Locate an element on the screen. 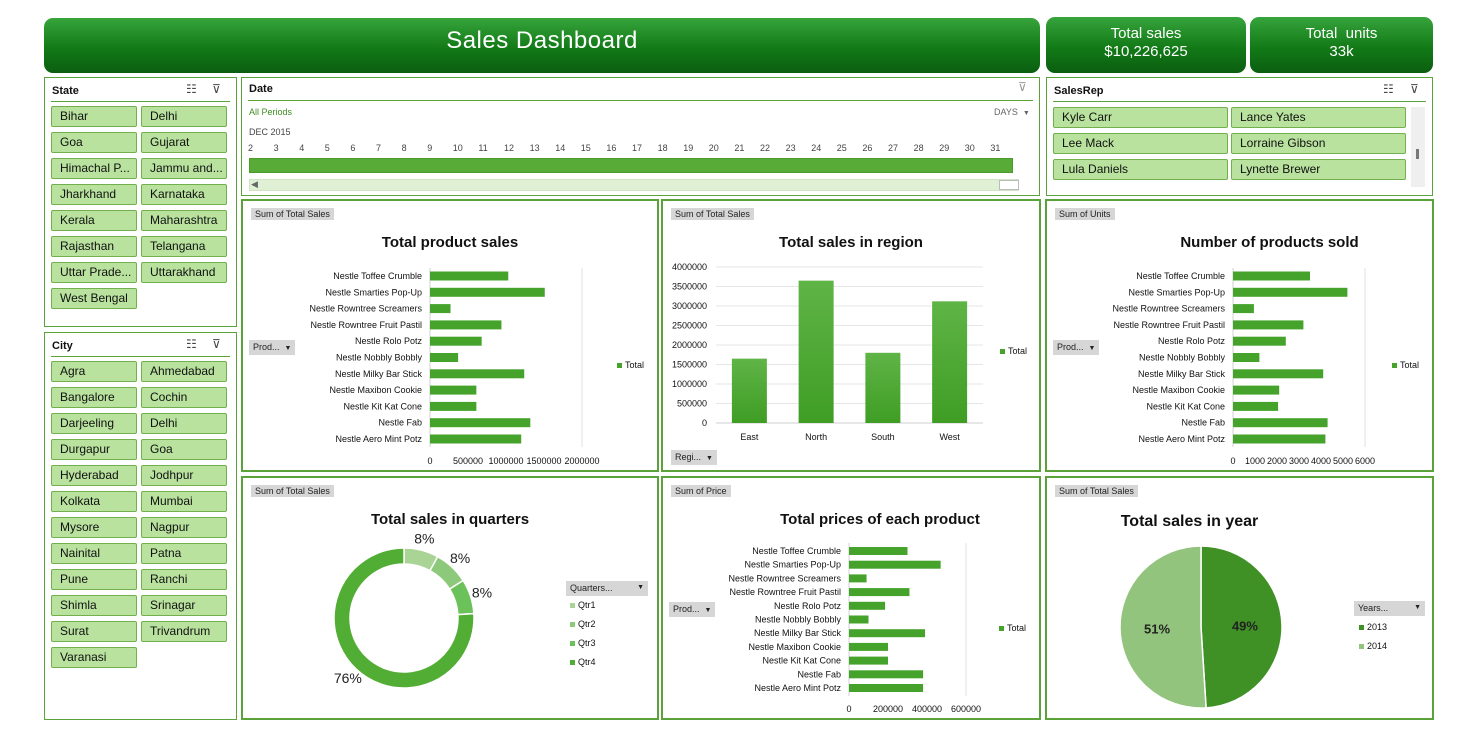 Image resolution: width=1479 pixels, height=744 pixels. tick-label: 1000000 is located at coordinates (689, 384).